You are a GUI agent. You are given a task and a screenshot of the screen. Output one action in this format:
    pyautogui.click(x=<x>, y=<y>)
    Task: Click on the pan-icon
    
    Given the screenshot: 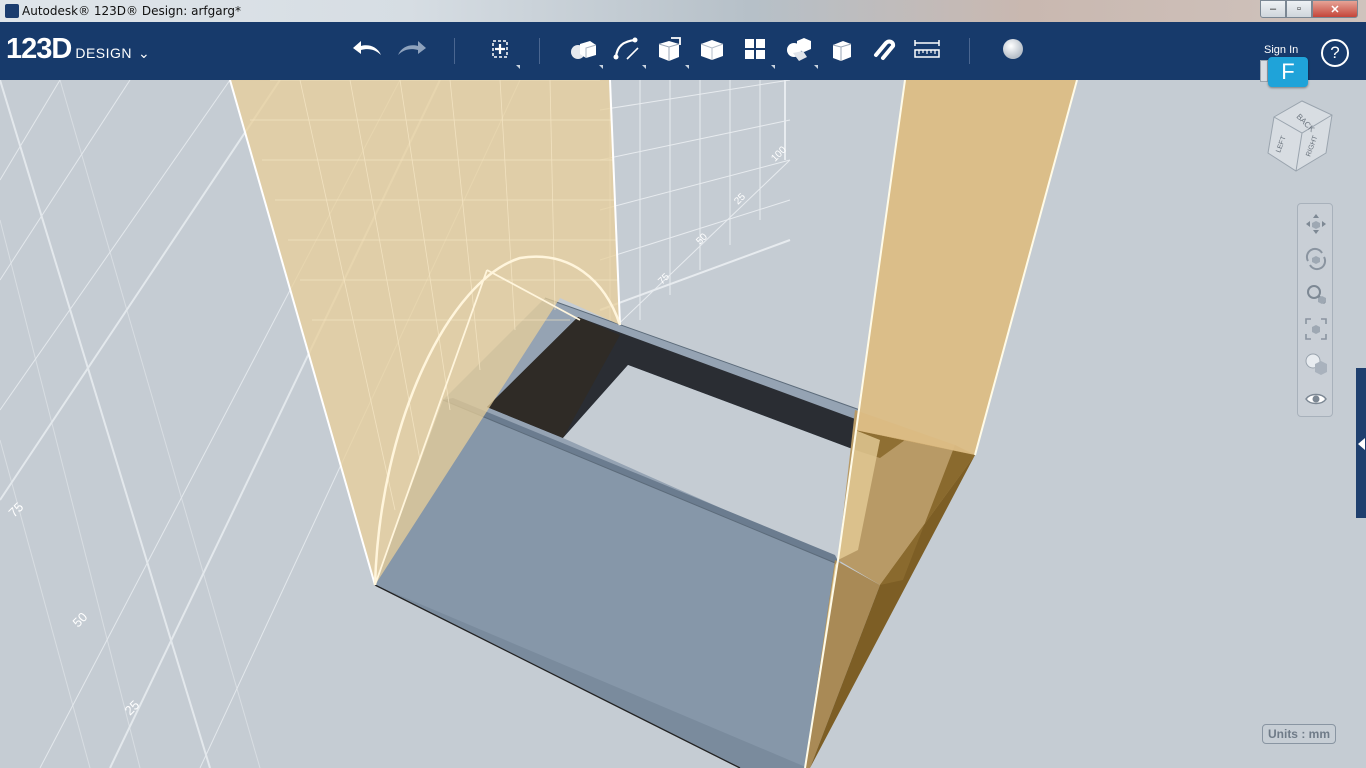 What is the action you would take?
    pyautogui.click(x=1316, y=224)
    